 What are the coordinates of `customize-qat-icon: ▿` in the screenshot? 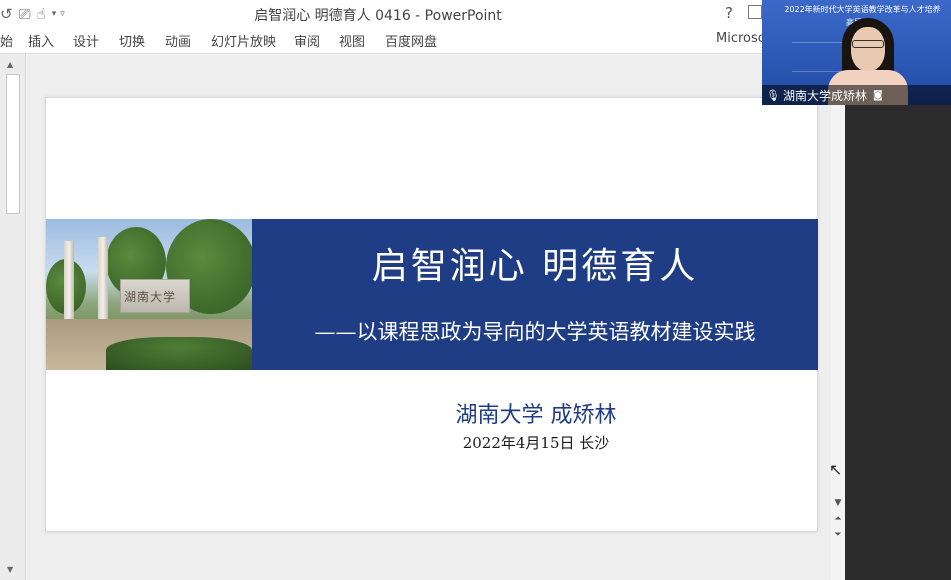 It's located at (62, 14).